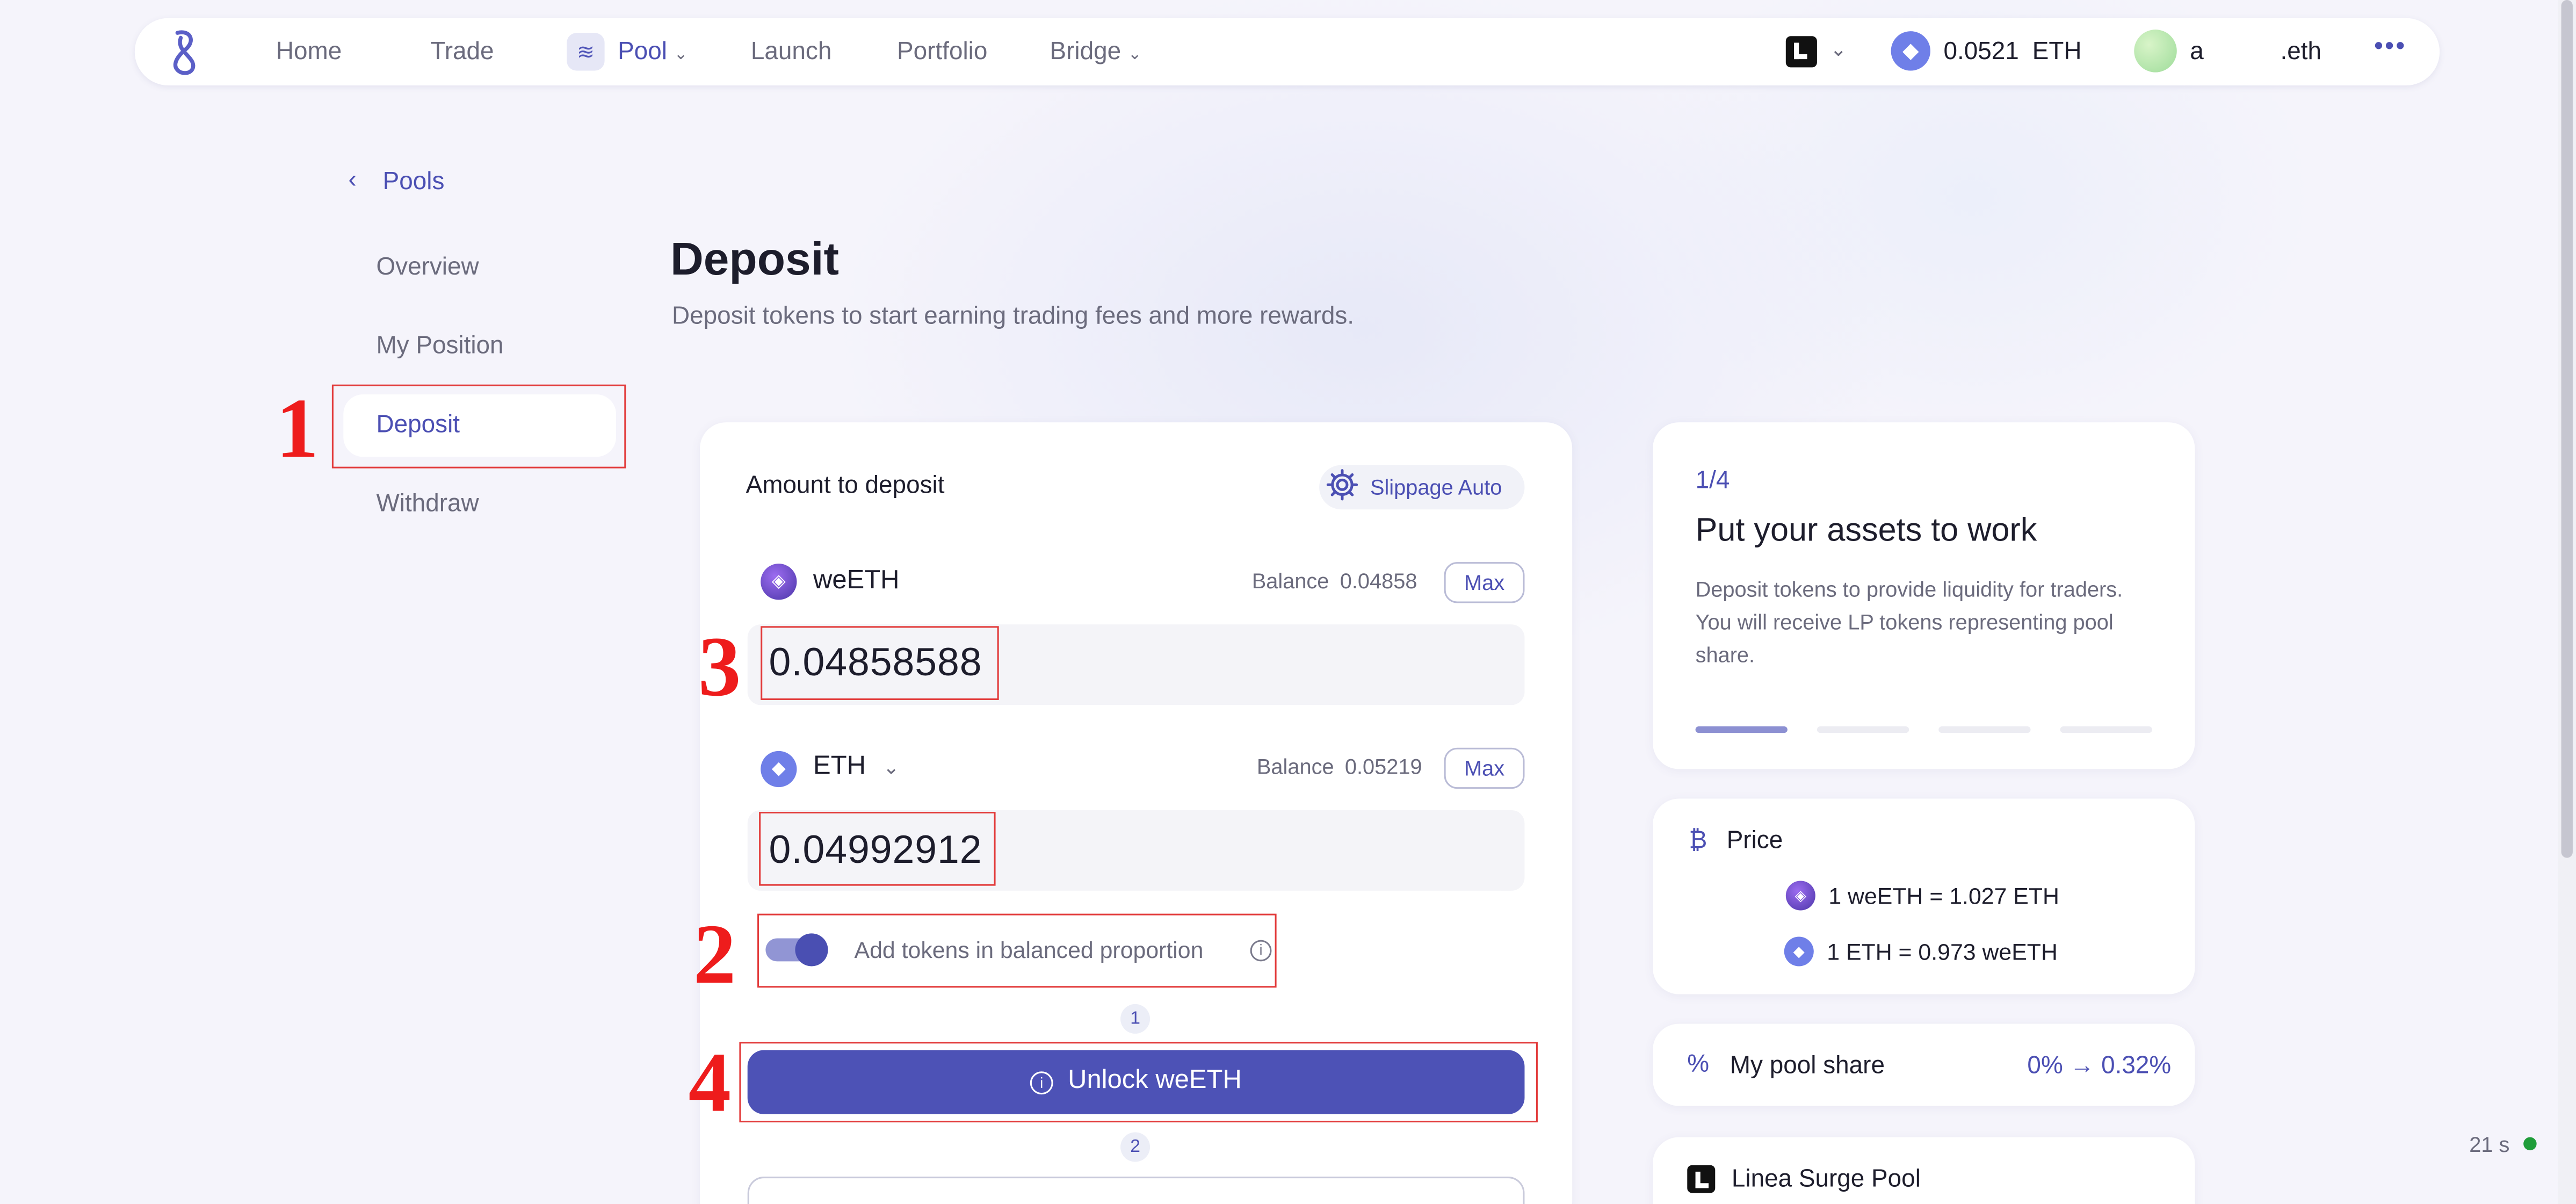 The image size is (2576, 1204). Describe the element at coordinates (1378, 581) in the screenshot. I see `token1-balance-value: 0.04858` at that location.